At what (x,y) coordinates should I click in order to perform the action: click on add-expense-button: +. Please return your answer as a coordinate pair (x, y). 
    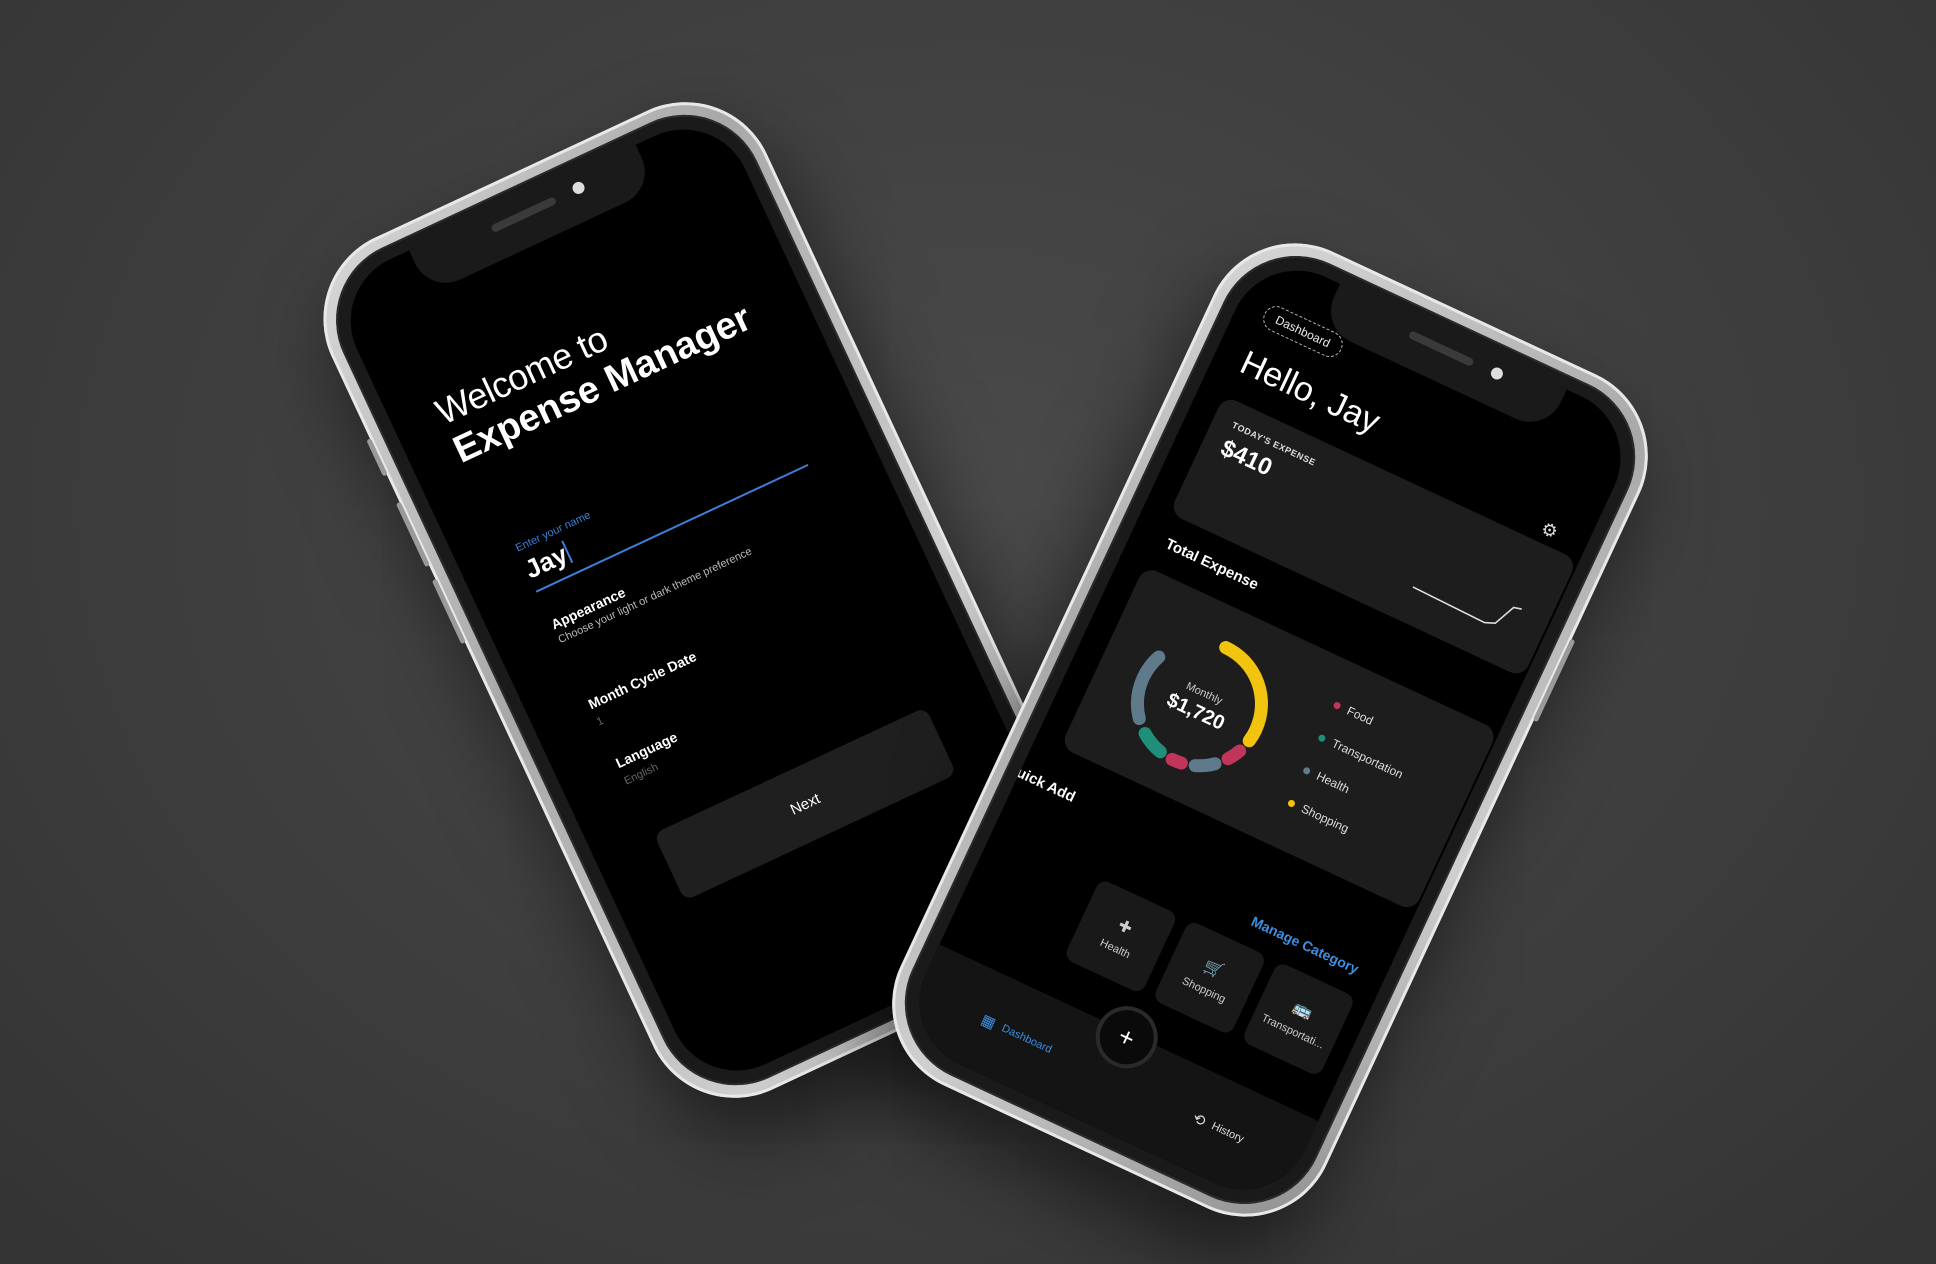
    Looking at the image, I should click on (1126, 1037).